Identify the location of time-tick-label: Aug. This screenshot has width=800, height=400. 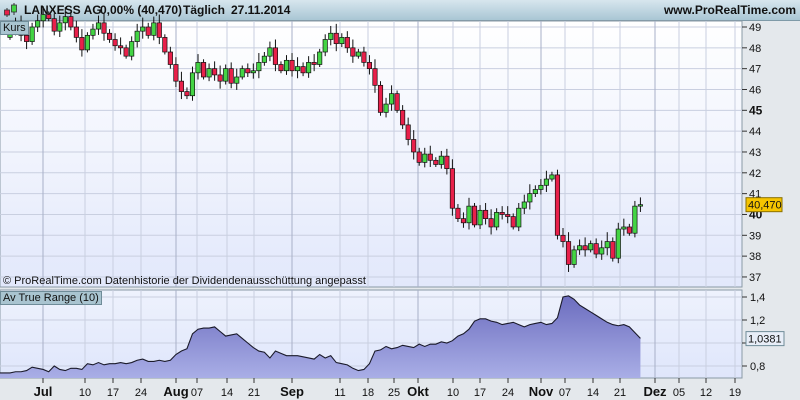
(175, 391).